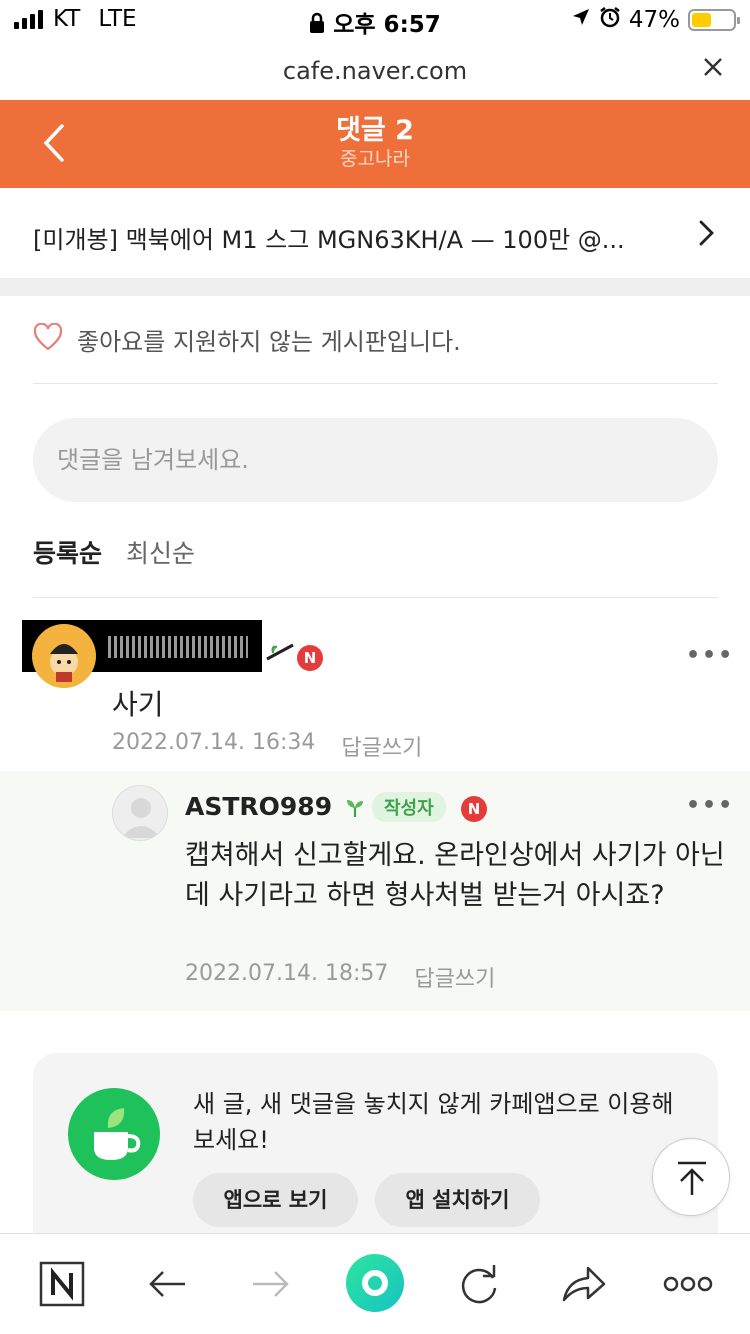 The height and width of the screenshot is (1334, 750). Describe the element at coordinates (67, 552) in the screenshot. I see `sort-registered: 등록순` at that location.